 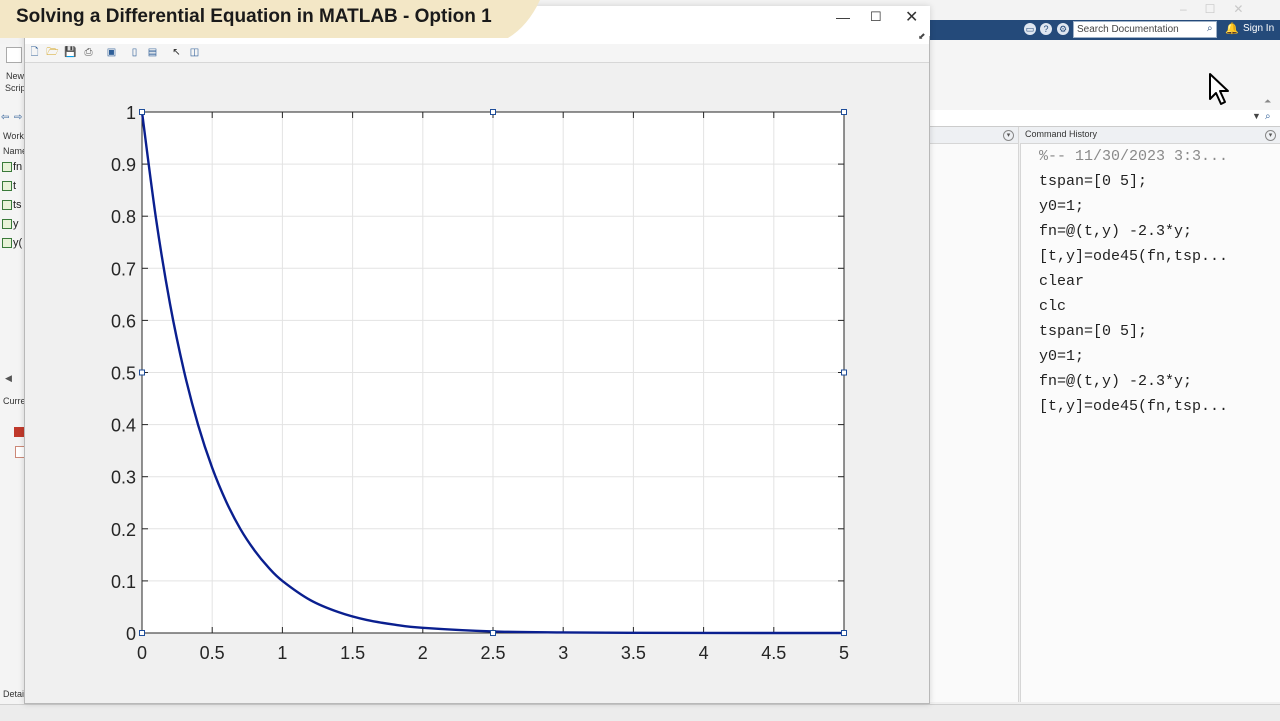 I want to click on y-tick-label: 0.1, so click(x=123, y=582).